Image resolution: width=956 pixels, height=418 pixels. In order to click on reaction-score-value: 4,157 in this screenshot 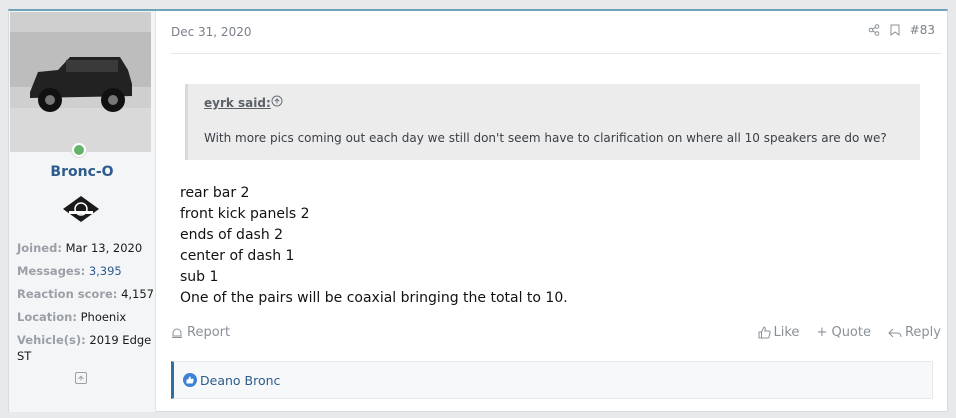, I will do `click(137, 294)`.